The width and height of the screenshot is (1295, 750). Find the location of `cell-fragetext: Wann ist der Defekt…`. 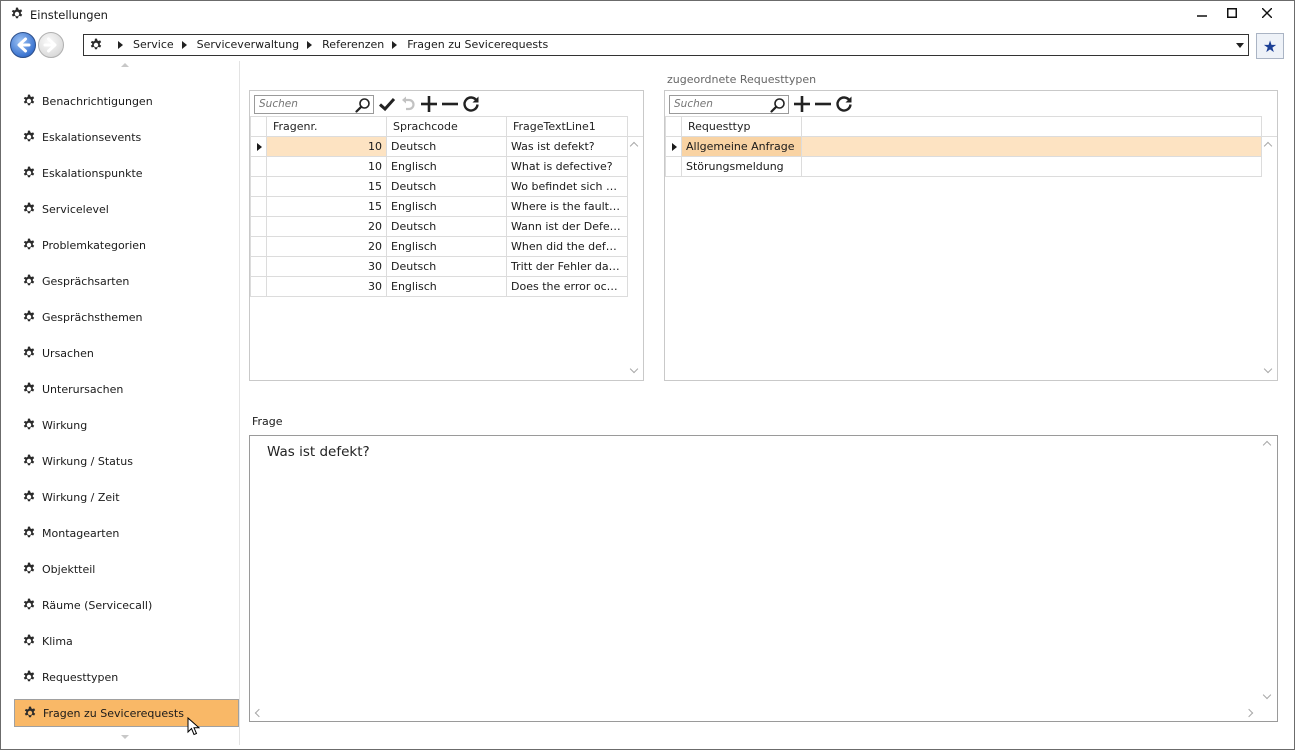

cell-fragetext: Wann ist der Defekt… is located at coordinates (567, 226).